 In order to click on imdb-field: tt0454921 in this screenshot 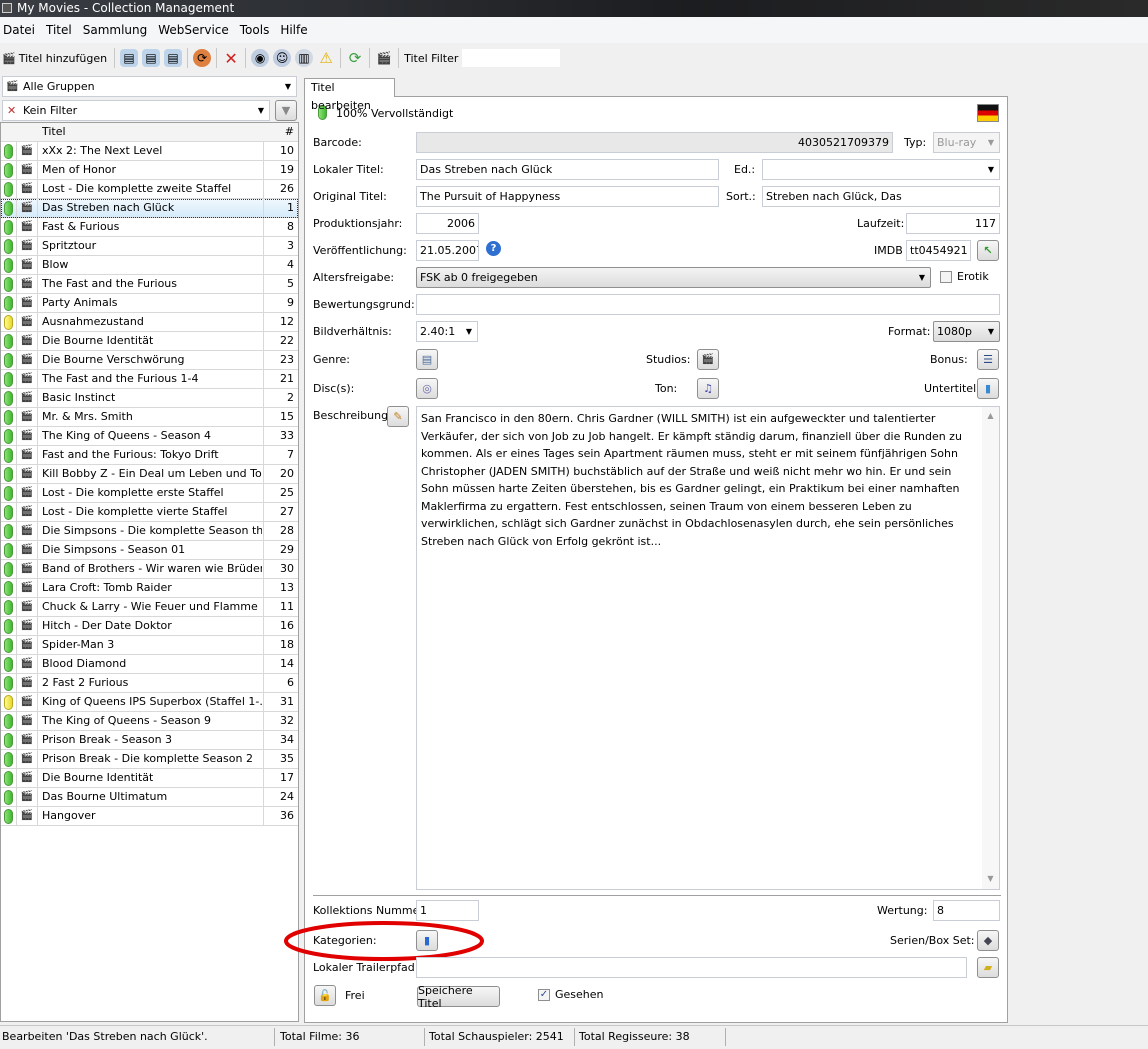, I will do `click(938, 250)`.